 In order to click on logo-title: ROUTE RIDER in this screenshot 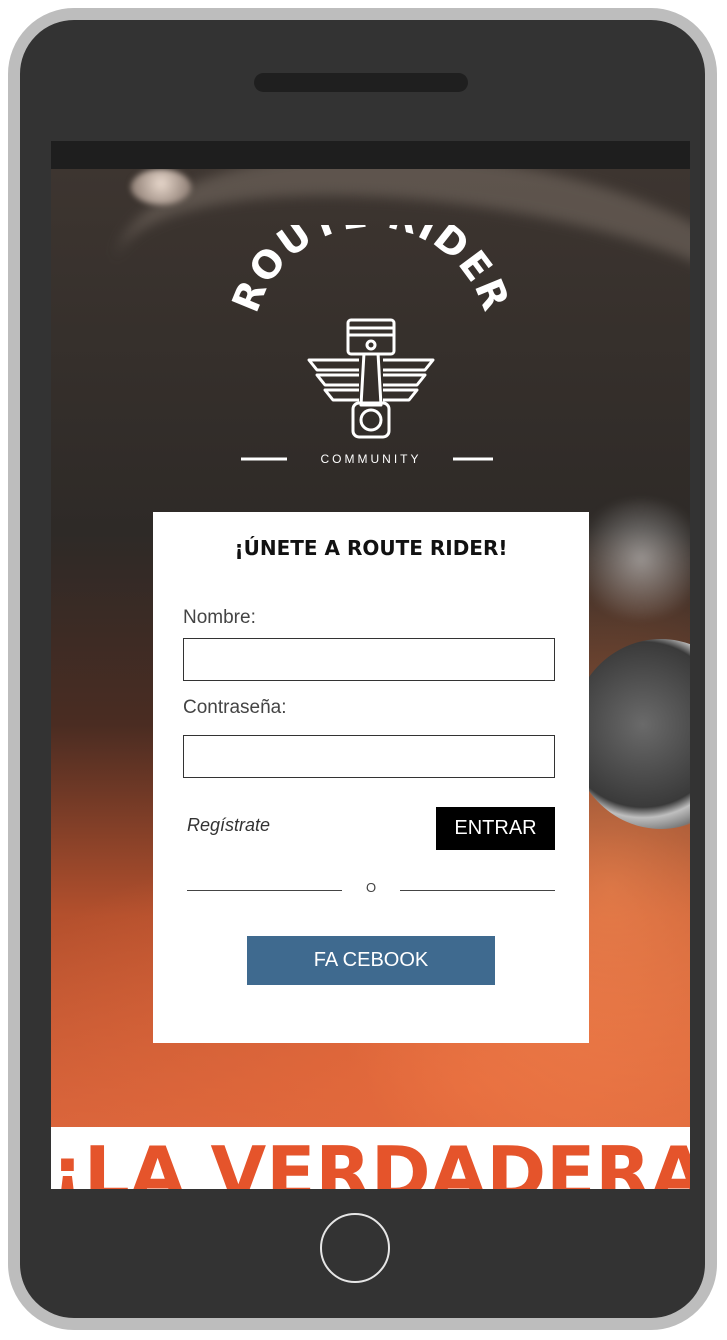, I will do `click(371, 271)`.